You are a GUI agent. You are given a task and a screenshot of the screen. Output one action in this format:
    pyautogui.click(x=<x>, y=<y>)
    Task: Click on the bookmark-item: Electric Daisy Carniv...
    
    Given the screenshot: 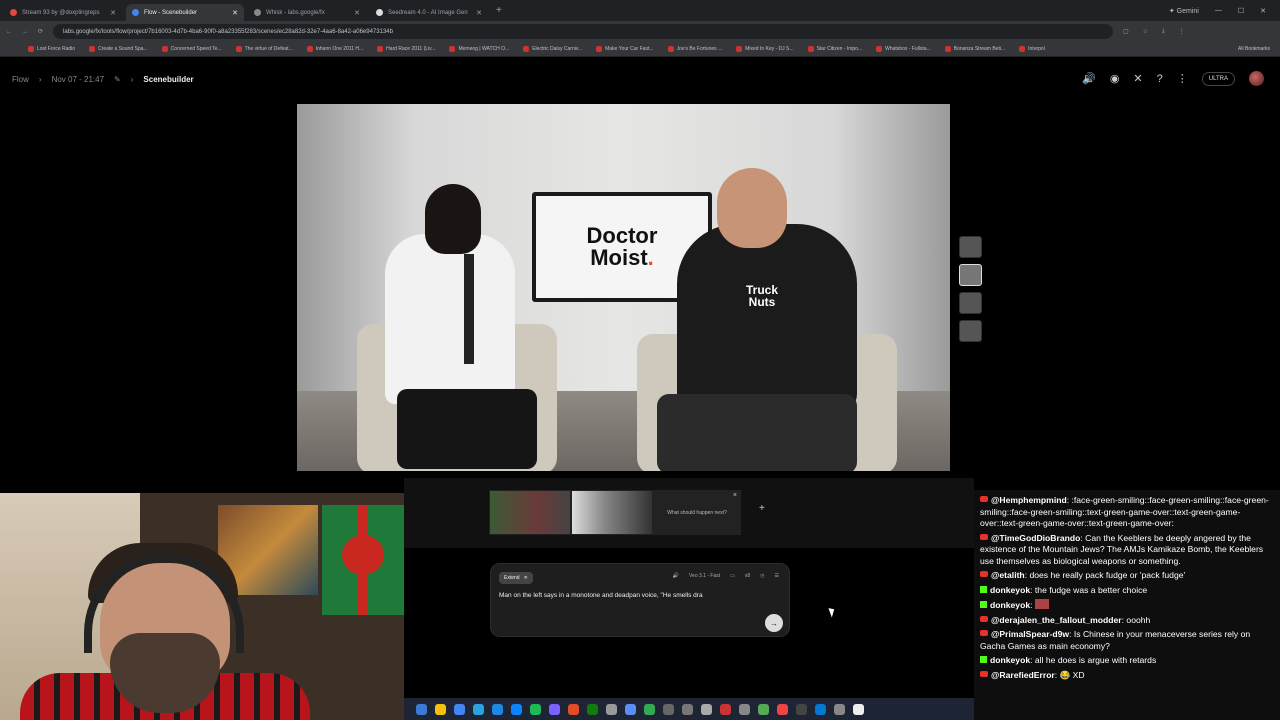 What is the action you would take?
    pyautogui.click(x=552, y=49)
    